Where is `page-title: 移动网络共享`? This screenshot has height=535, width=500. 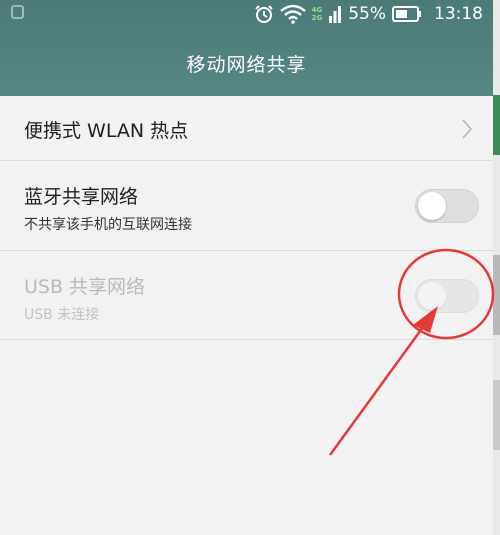 page-title: 移动网络共享 is located at coordinates (246, 65).